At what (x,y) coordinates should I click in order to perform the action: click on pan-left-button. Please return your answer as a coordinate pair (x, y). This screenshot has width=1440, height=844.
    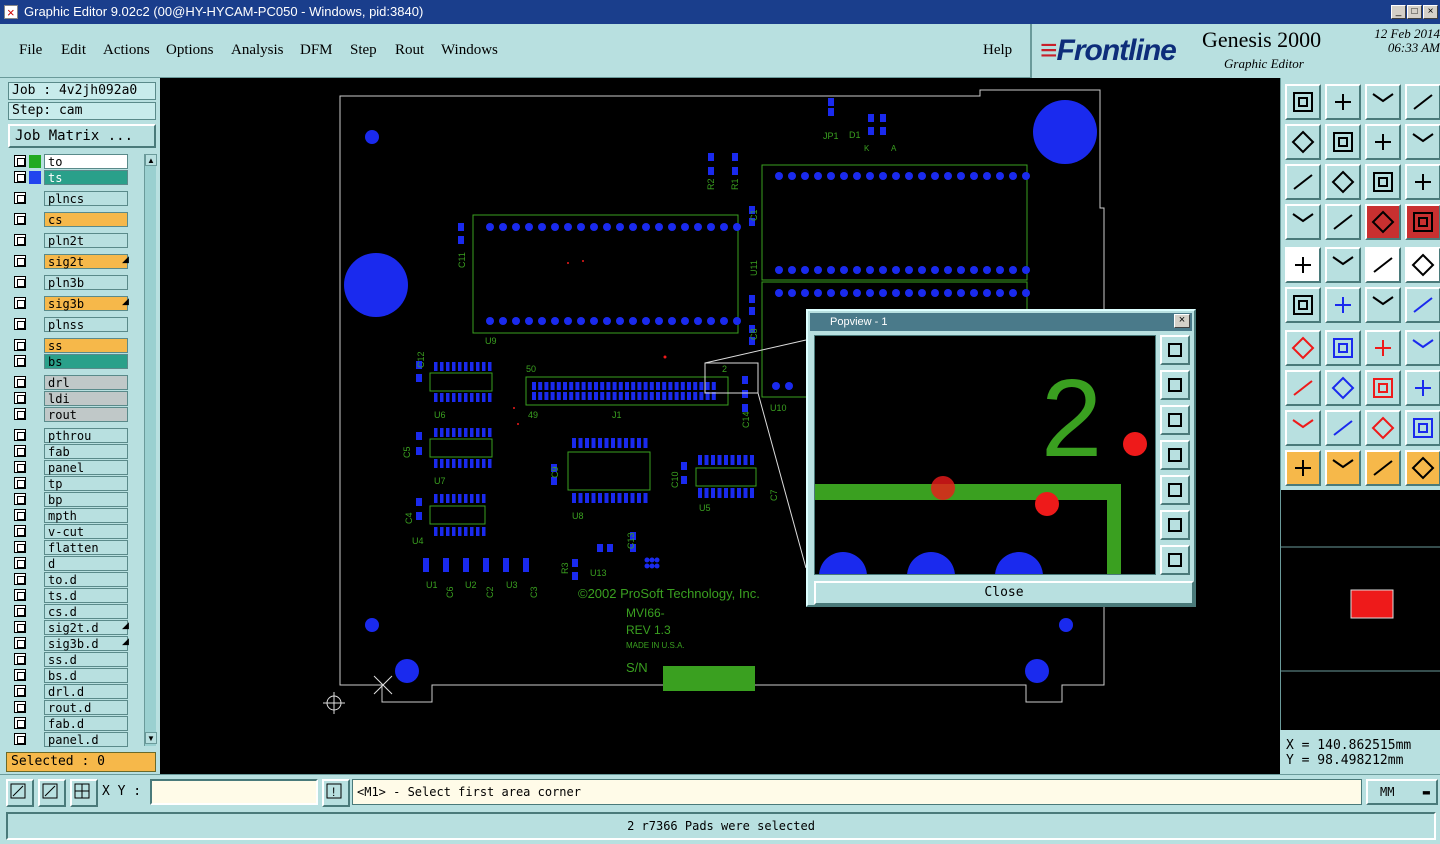
    Looking at the image, I should click on (1303, 142).